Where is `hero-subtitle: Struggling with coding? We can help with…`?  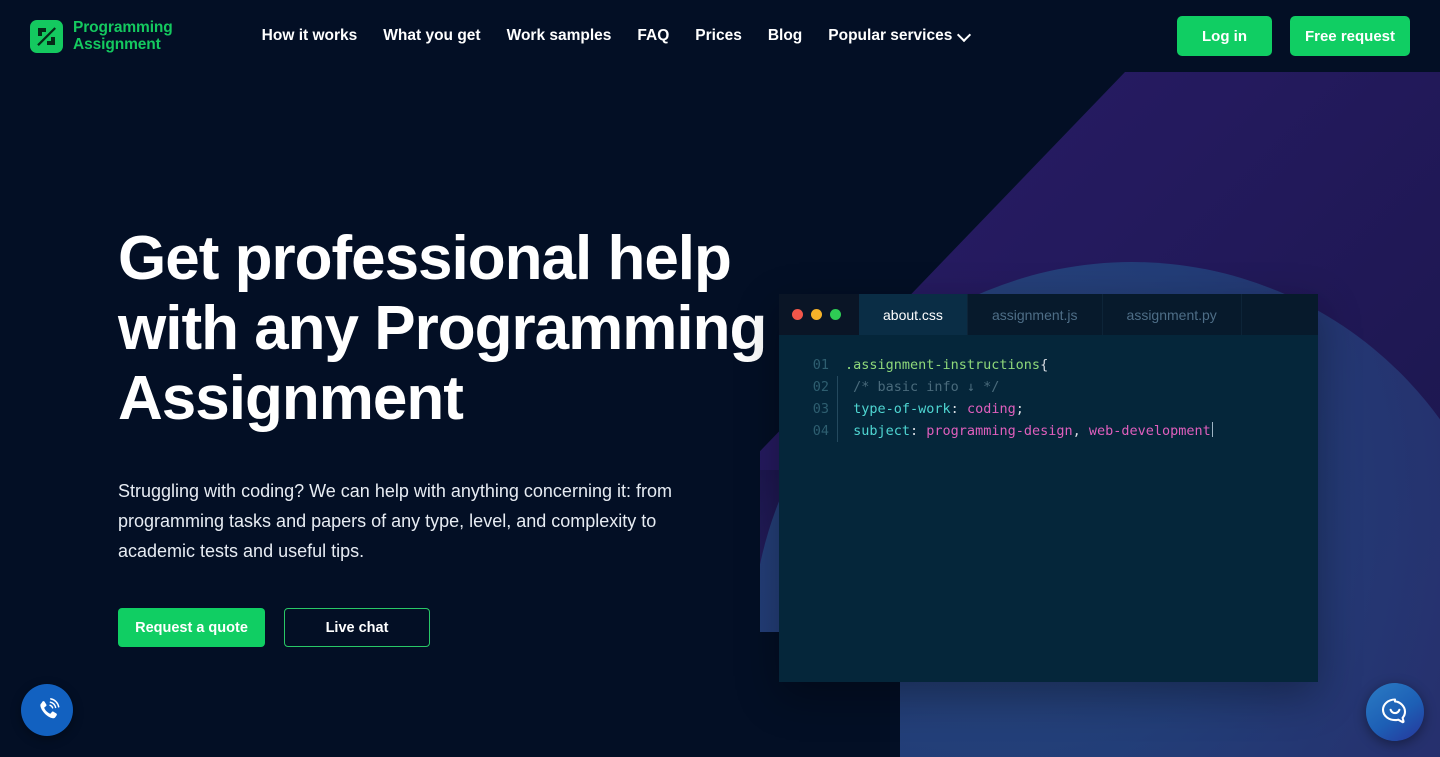
hero-subtitle: Struggling with coding? We can help with… is located at coordinates (395, 521).